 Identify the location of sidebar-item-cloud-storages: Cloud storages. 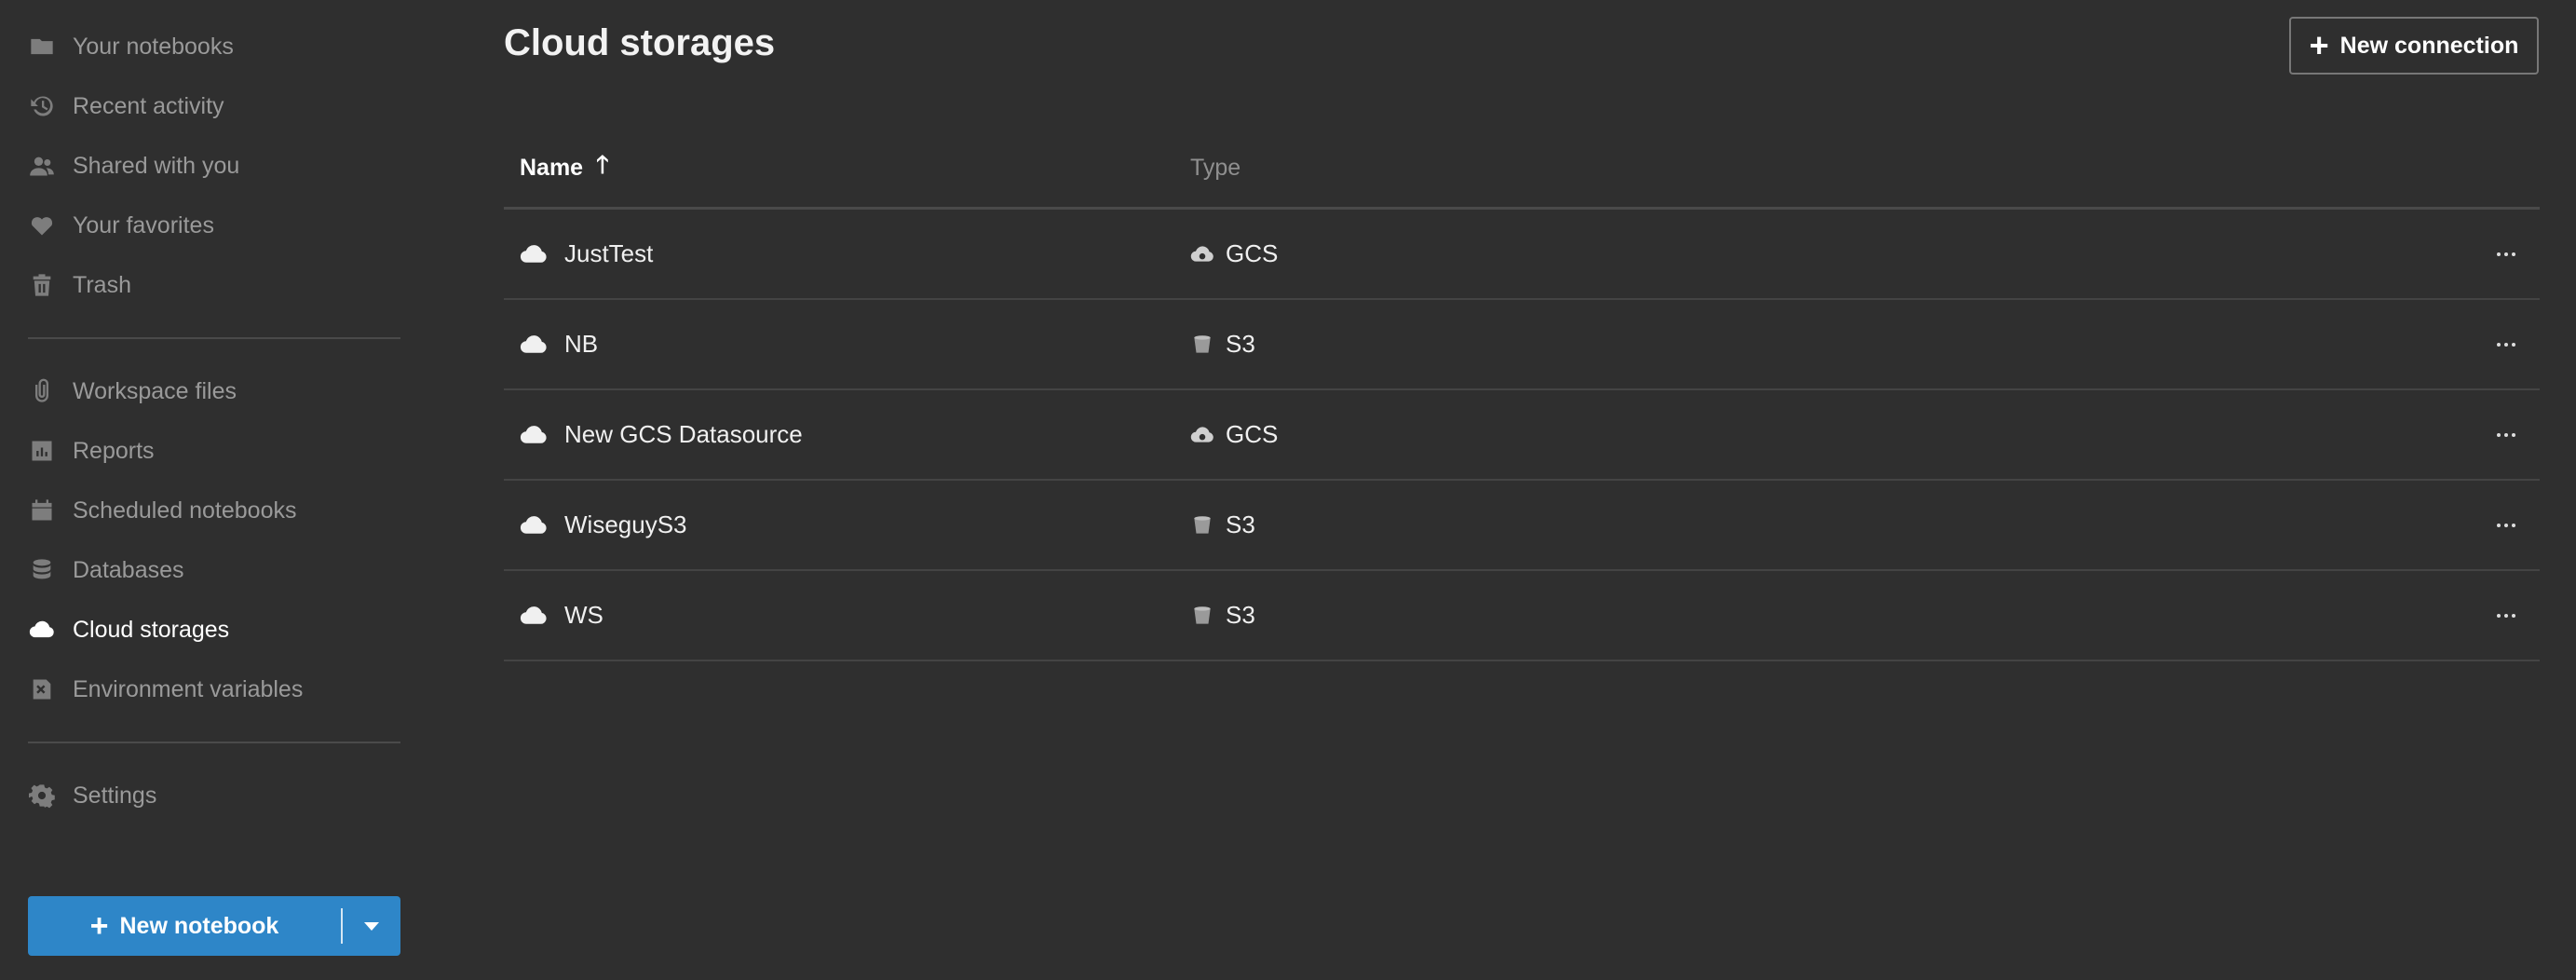
(128, 629).